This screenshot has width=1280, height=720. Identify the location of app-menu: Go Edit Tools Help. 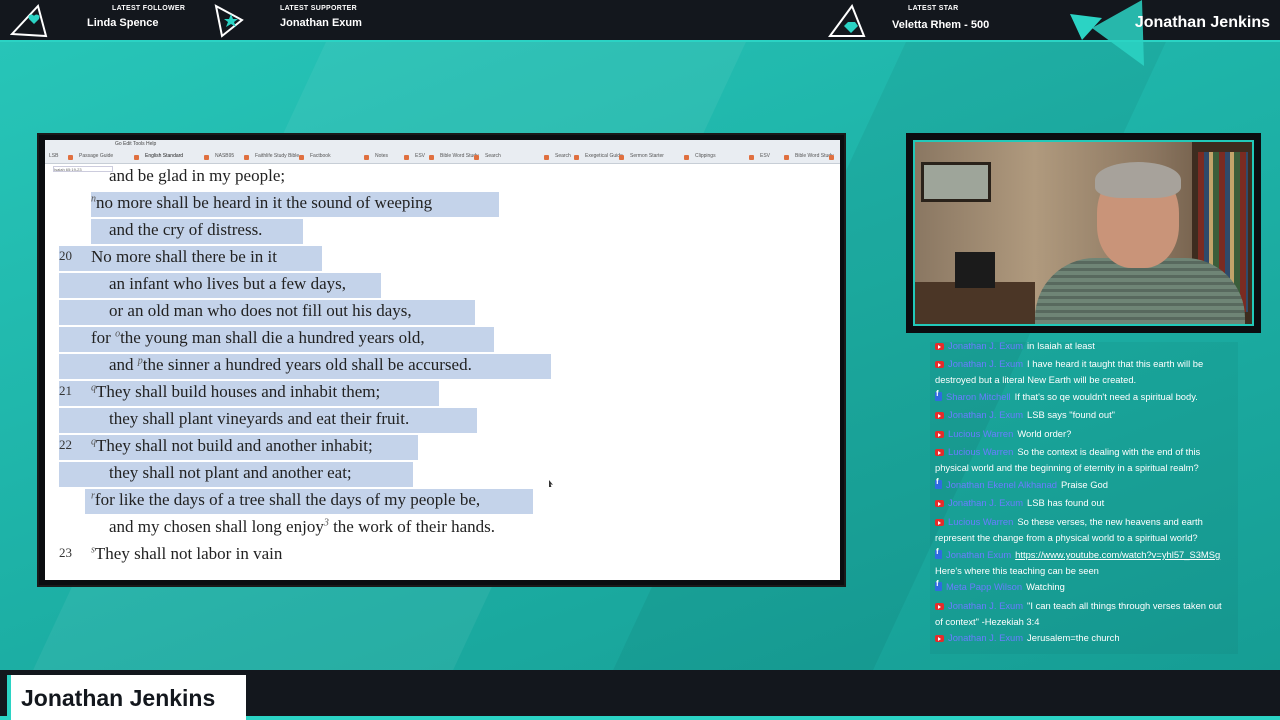
(135, 144).